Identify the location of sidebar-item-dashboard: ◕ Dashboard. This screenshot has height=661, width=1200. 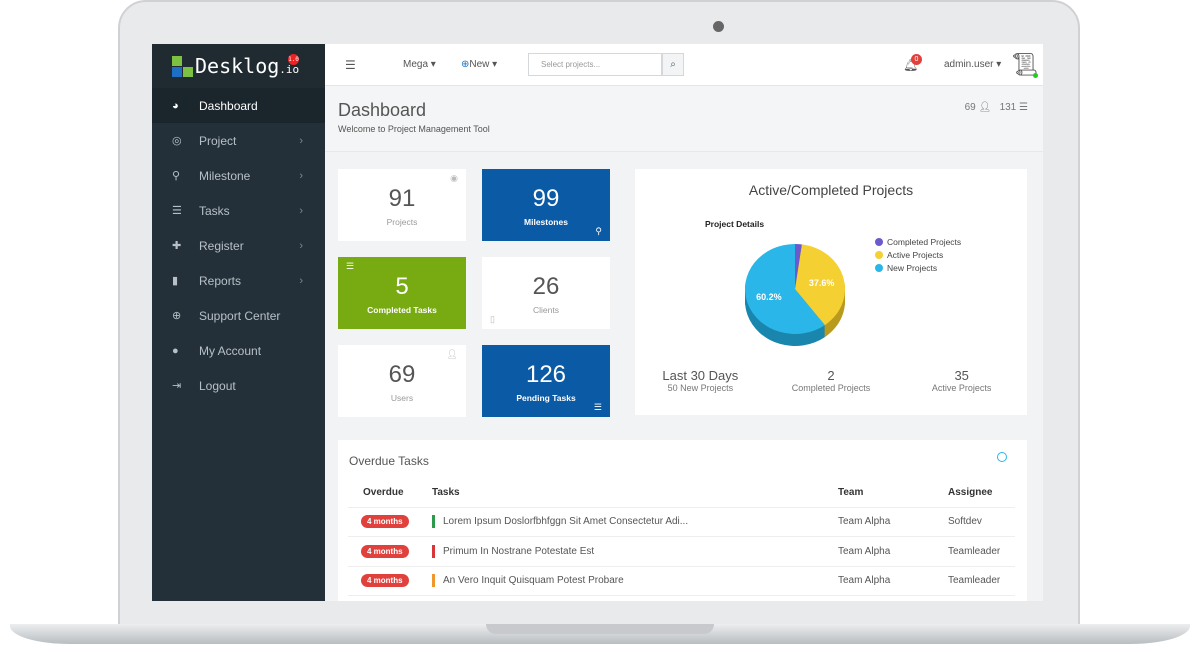
(238, 105).